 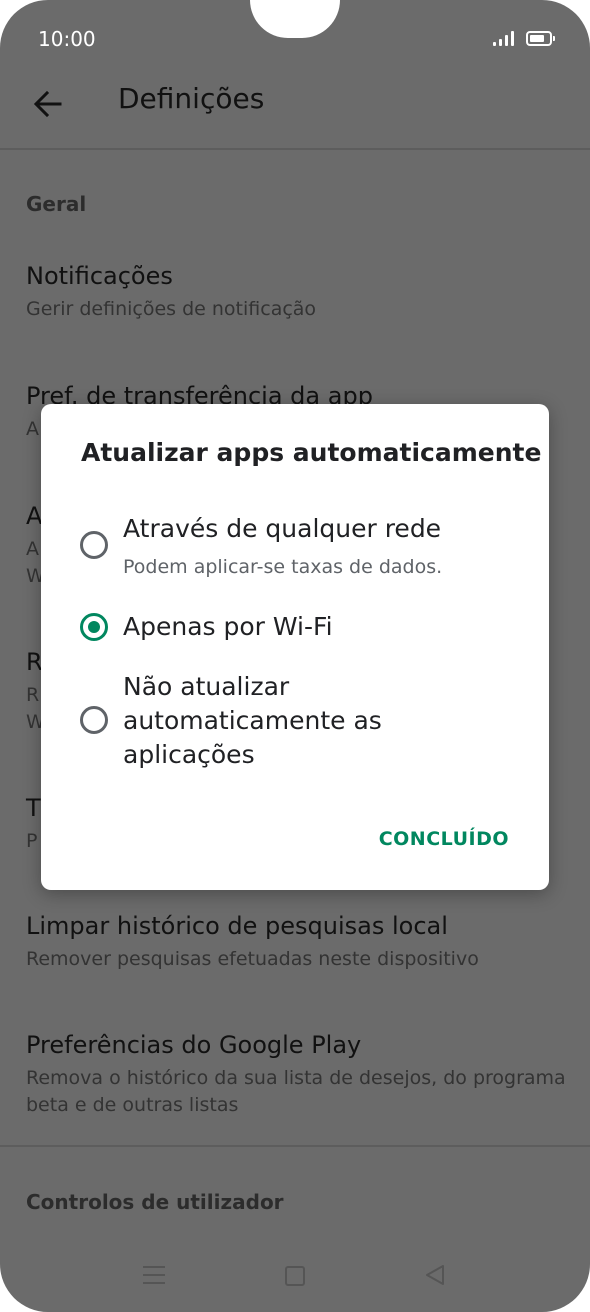 I want to click on option-subtitle: Podem aplicar-se taxas de dados., so click(x=283, y=567).